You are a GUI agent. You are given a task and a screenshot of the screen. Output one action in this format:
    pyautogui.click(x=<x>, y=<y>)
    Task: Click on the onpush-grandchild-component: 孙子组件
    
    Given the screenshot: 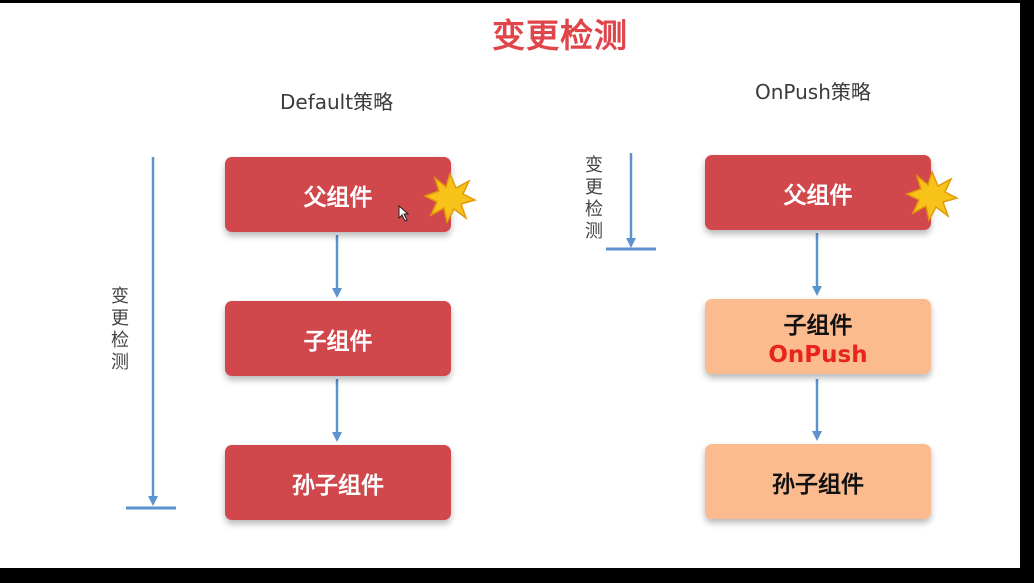 What is the action you would take?
    pyautogui.click(x=818, y=481)
    